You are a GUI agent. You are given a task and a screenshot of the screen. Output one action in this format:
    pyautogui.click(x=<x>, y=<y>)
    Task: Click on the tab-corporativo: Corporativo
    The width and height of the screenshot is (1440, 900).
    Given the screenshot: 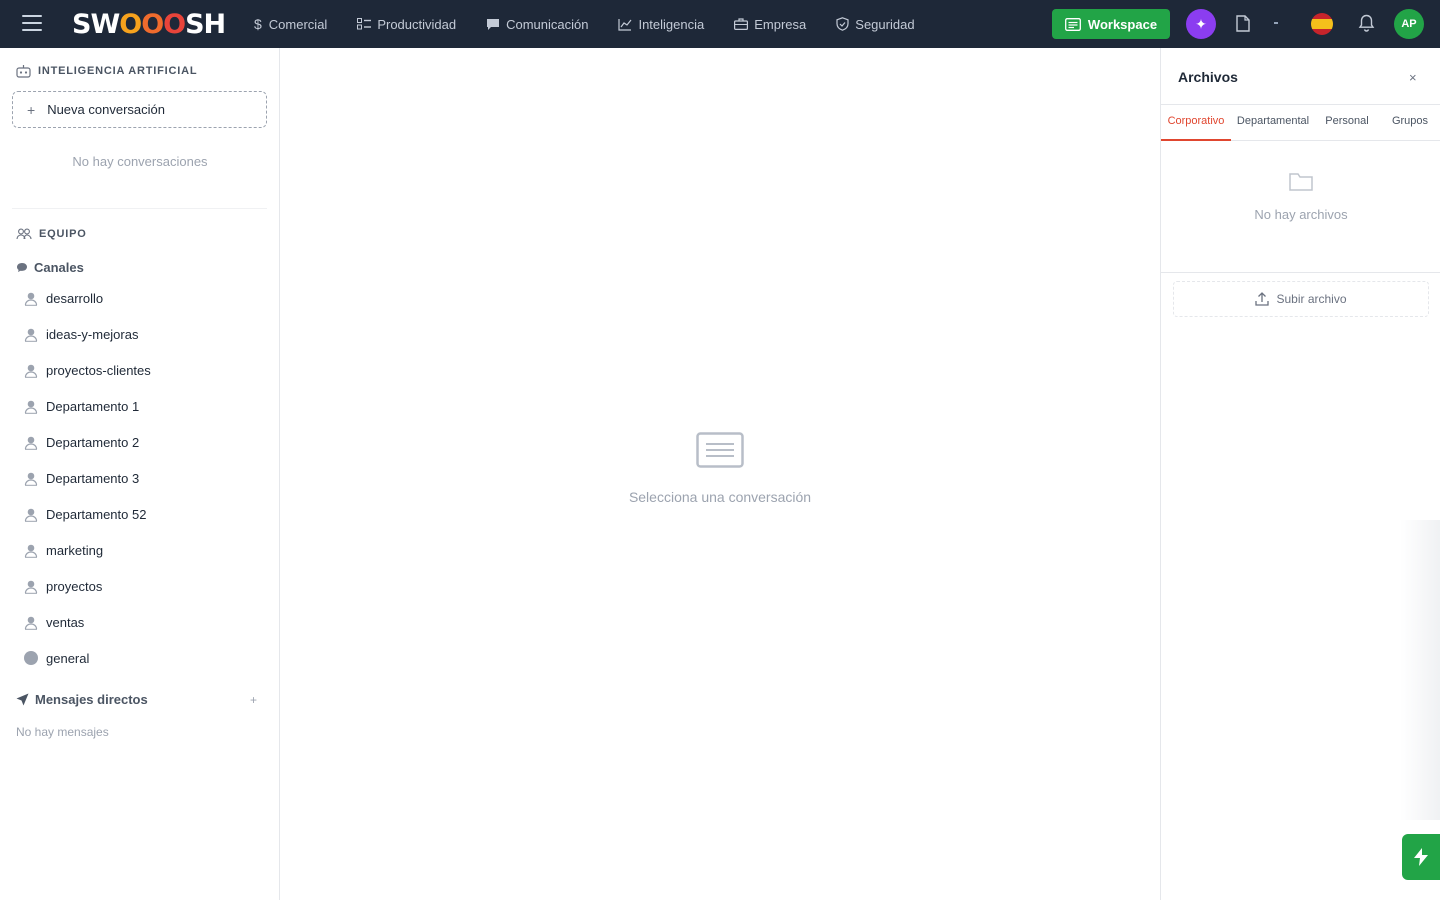 What is the action you would take?
    pyautogui.click(x=1196, y=123)
    